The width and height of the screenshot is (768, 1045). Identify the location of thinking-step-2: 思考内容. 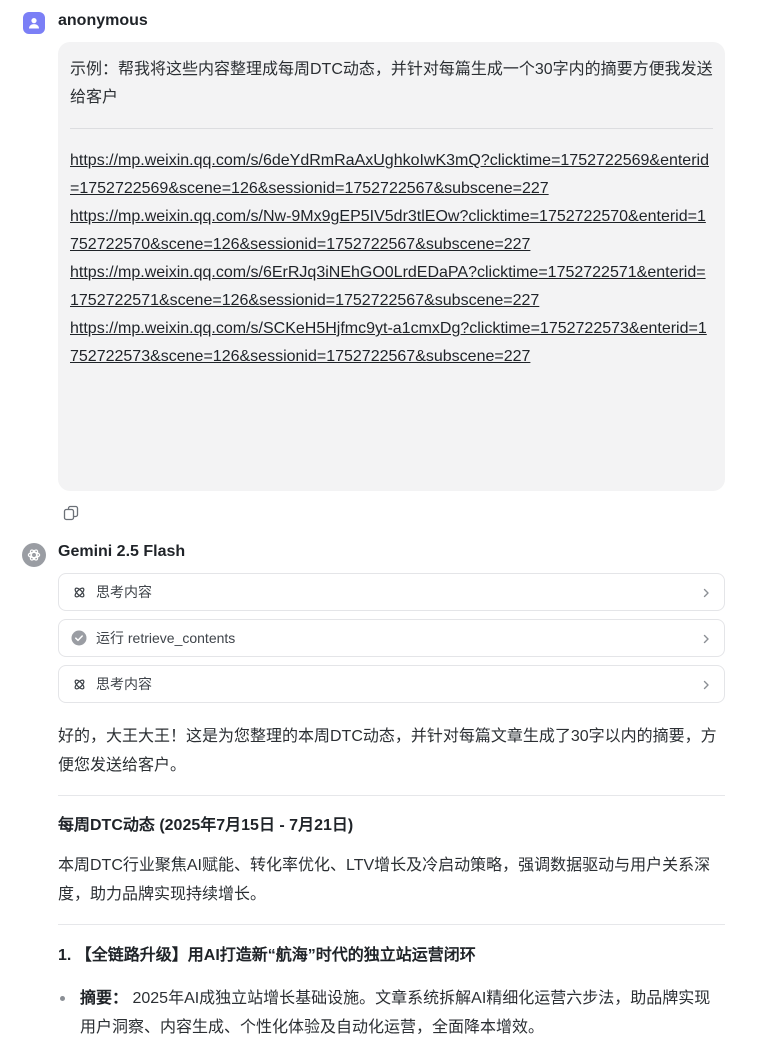
(391, 684).